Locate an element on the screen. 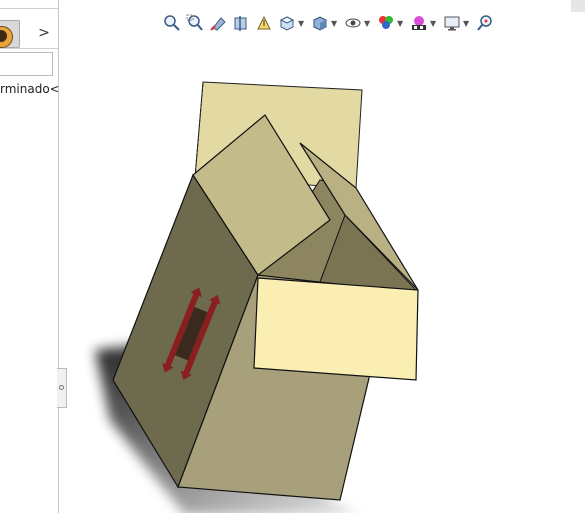  chevron-right-icon: > is located at coordinates (44, 33).